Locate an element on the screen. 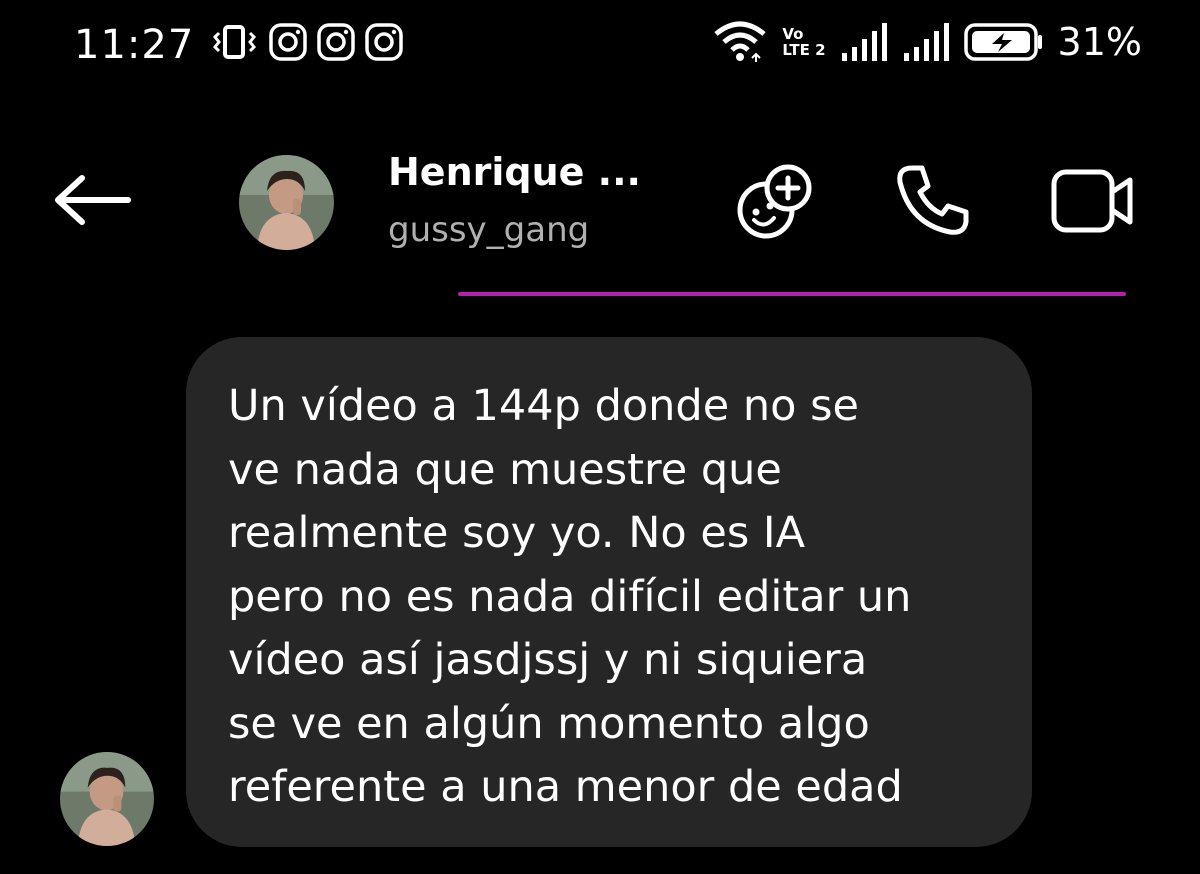 Image resolution: width=1200 pixels, height=874 pixels. wifi-icon is located at coordinates (740, 41).